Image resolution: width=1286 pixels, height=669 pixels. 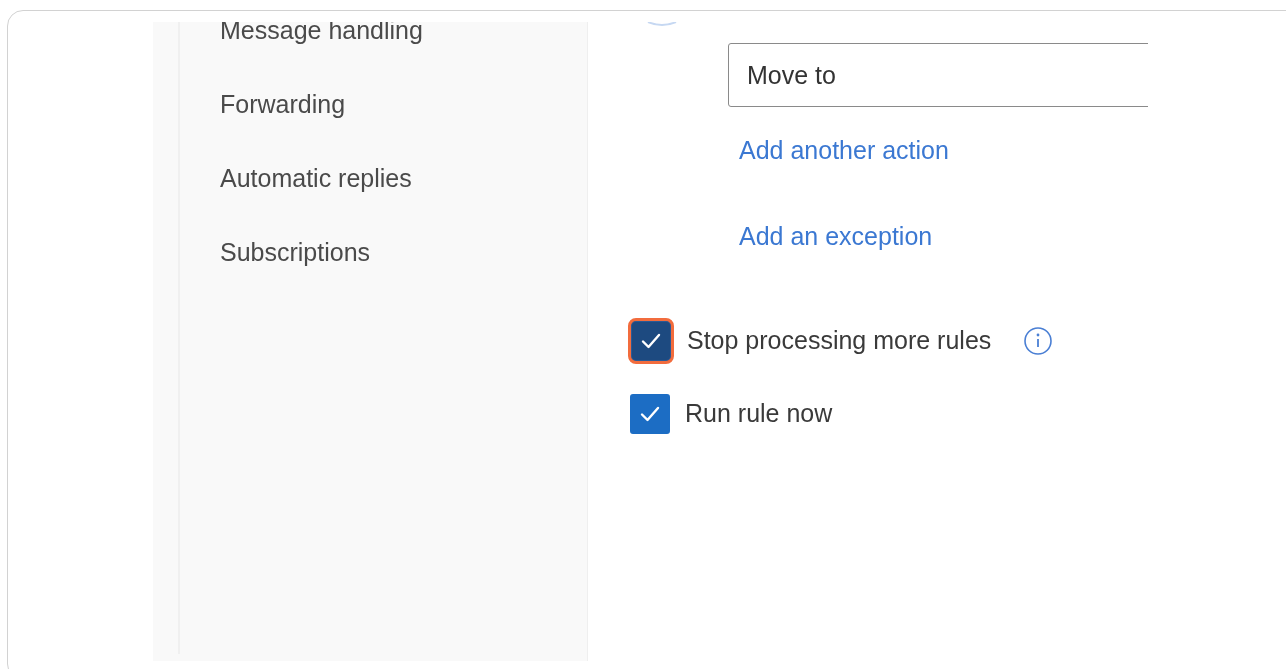 I want to click on link: Add an exception, so click(x=836, y=236).